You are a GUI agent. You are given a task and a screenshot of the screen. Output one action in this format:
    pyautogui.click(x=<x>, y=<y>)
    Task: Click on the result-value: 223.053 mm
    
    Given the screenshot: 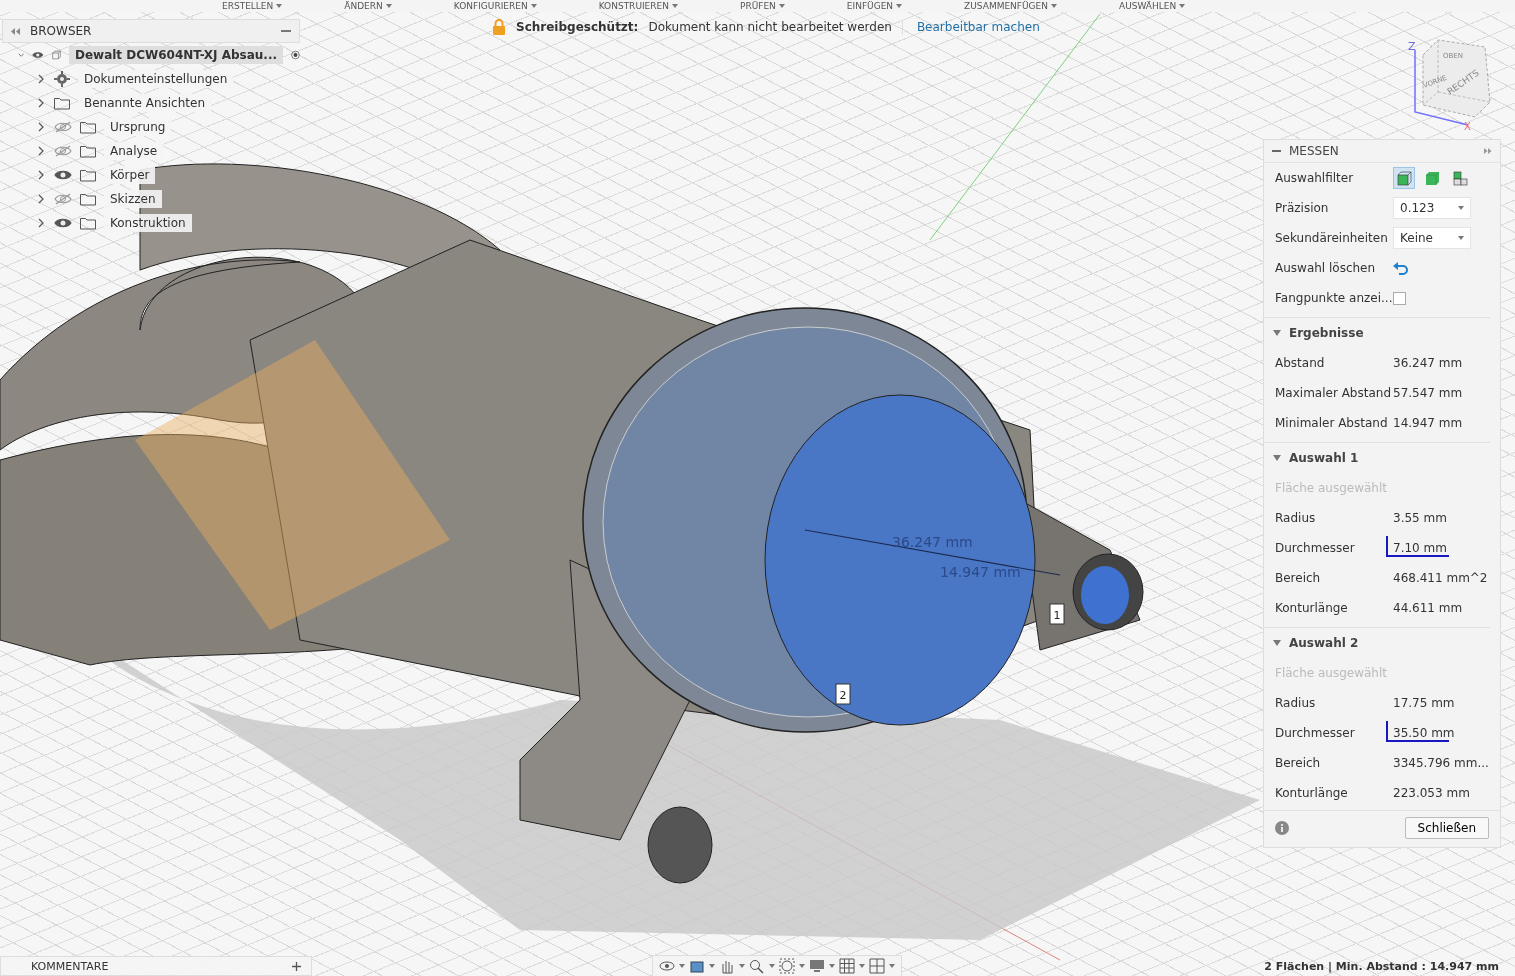 What is the action you would take?
    pyautogui.click(x=1431, y=793)
    